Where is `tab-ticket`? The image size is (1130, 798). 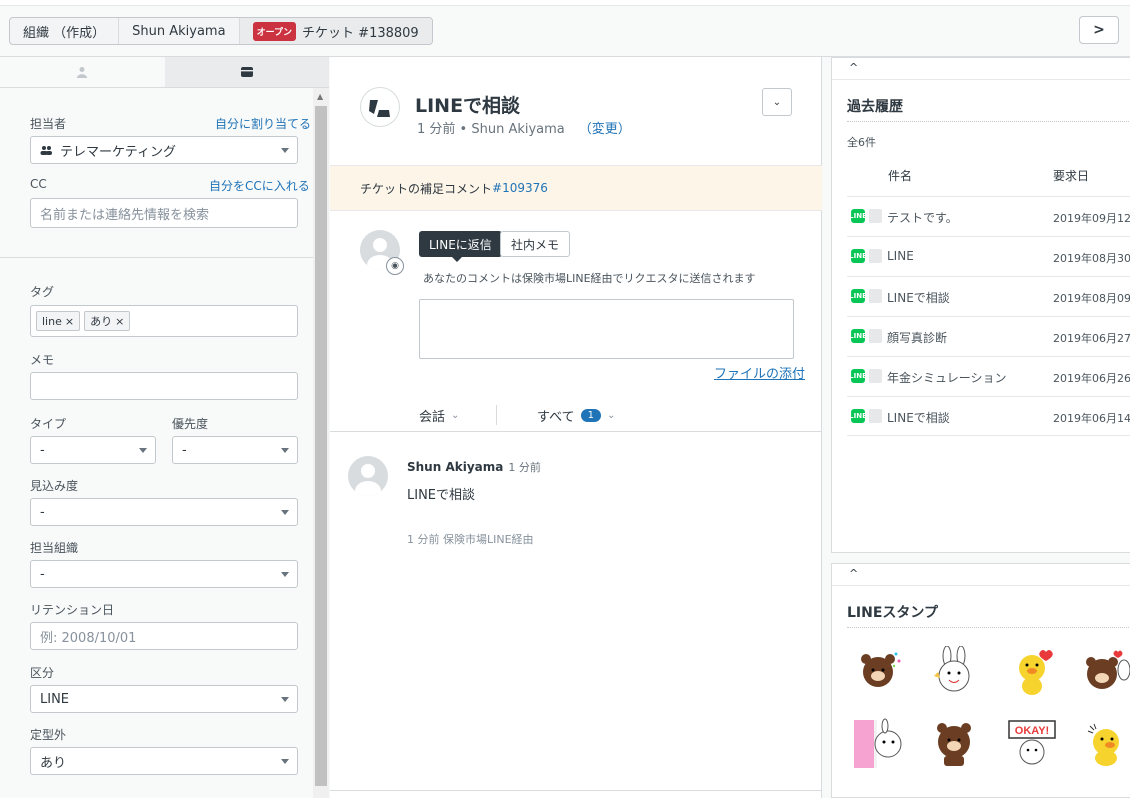
tab-ticket is located at coordinates (246, 72).